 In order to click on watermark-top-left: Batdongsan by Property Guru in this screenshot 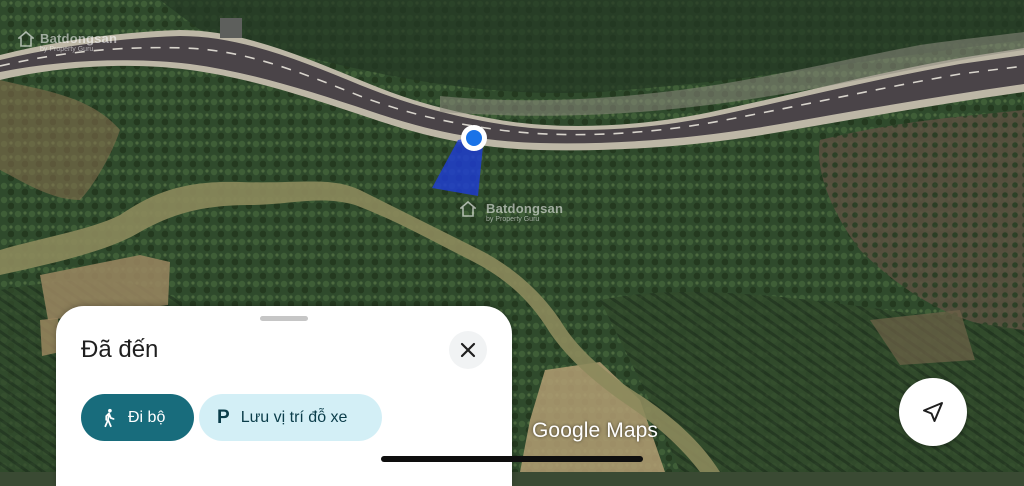, I will do `click(67, 41)`.